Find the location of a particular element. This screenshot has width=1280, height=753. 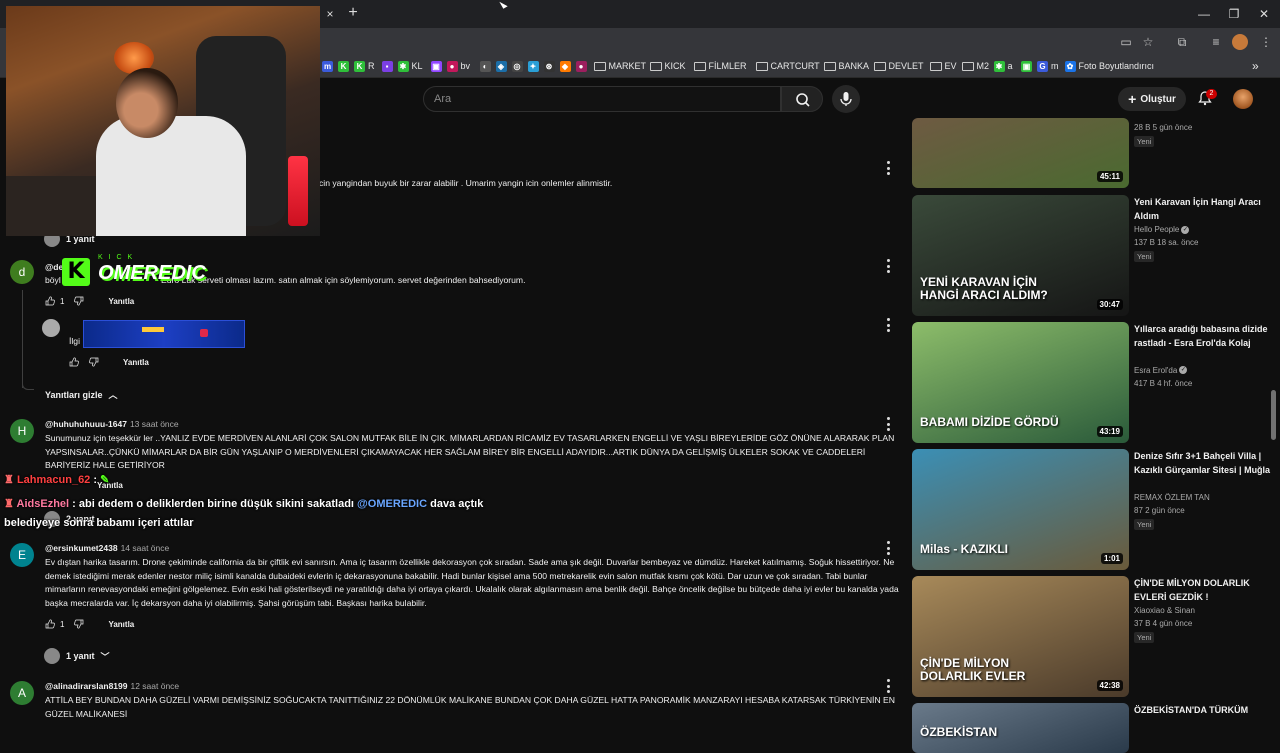

bookmark-folder: BANKA is located at coordinates (846, 66).